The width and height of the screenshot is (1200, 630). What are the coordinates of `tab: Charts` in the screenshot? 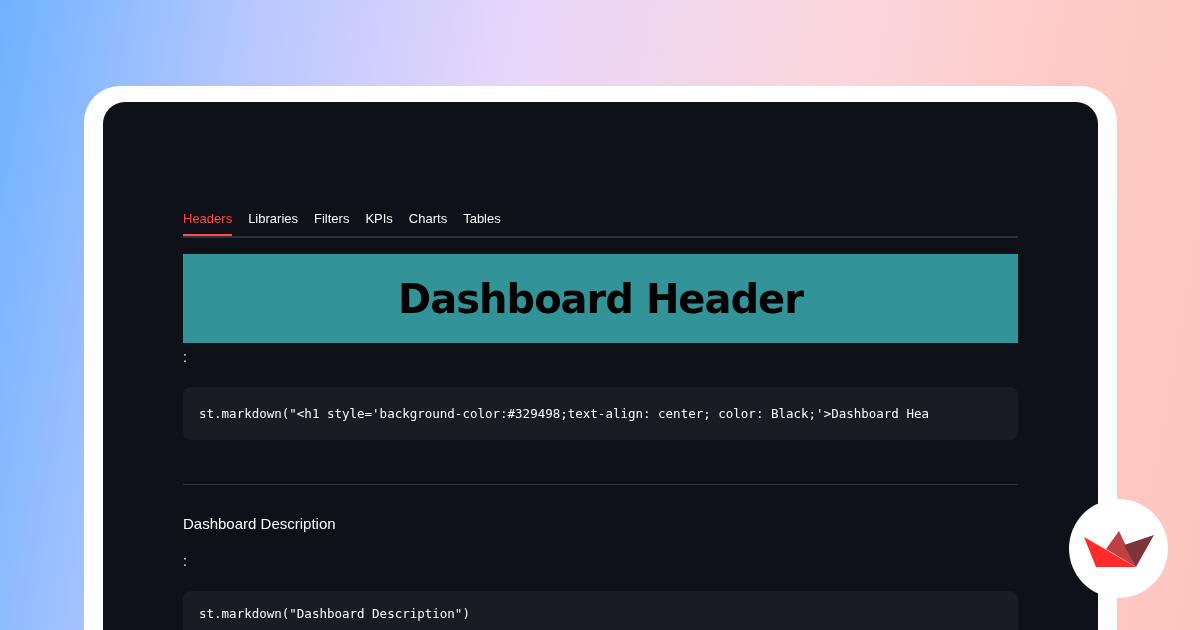 It's located at (428, 219).